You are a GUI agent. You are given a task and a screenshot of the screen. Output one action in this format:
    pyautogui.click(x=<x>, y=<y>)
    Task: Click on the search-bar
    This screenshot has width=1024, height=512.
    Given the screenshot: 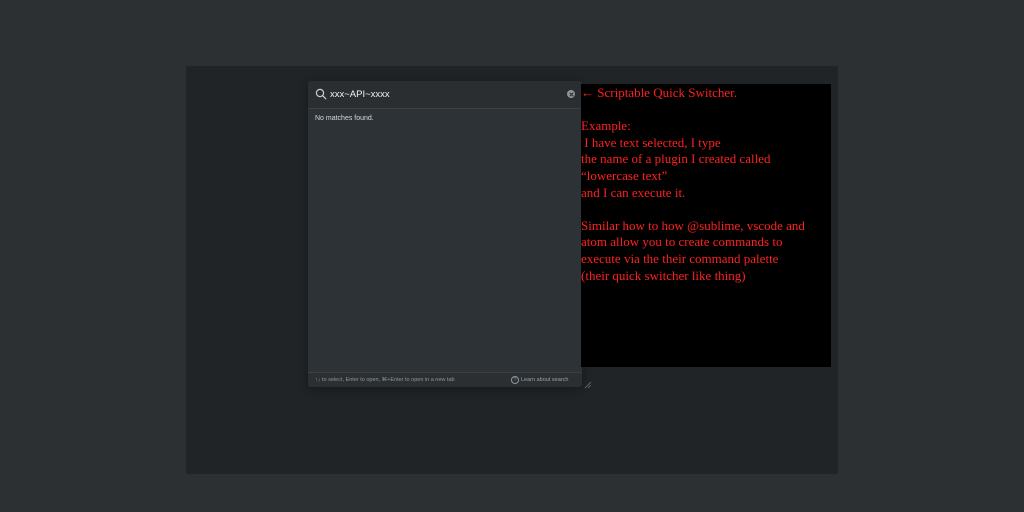 What is the action you would take?
    pyautogui.click(x=445, y=95)
    